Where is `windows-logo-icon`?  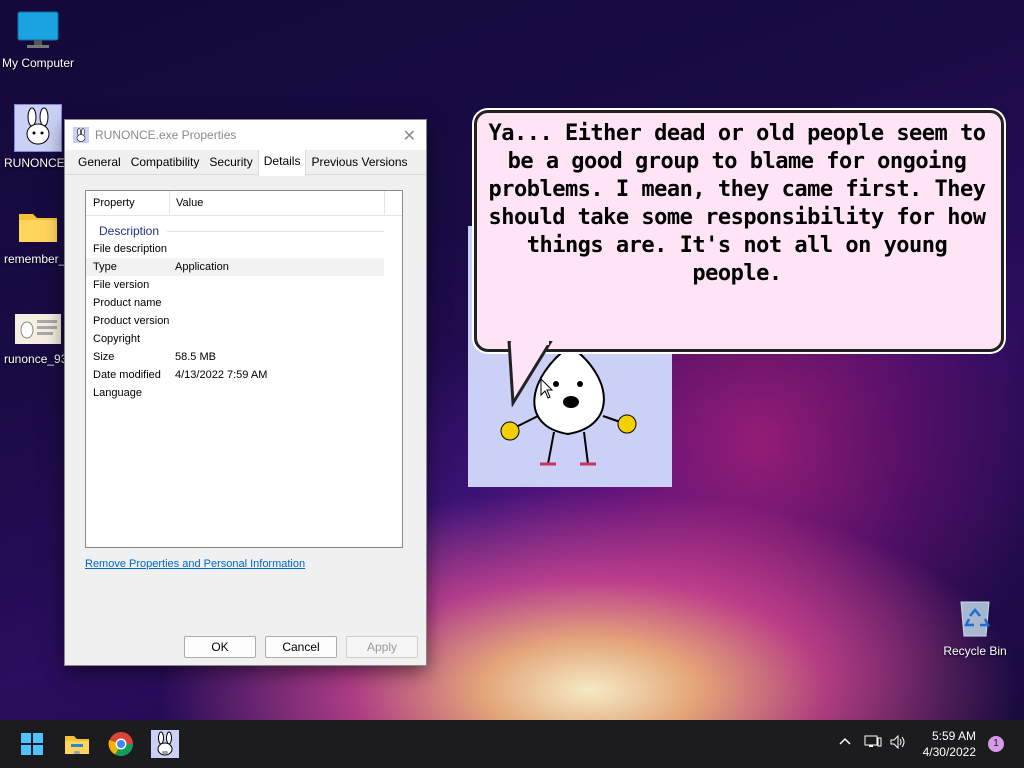 windows-logo-icon is located at coordinates (32, 744).